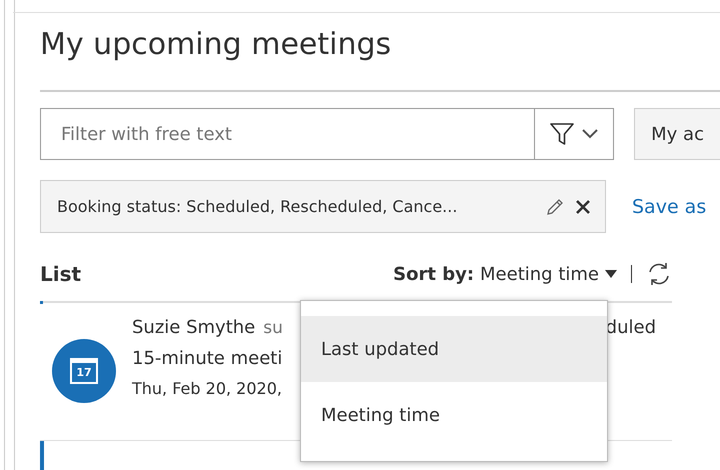 The height and width of the screenshot is (470, 720). I want to click on close-icon, so click(583, 206).